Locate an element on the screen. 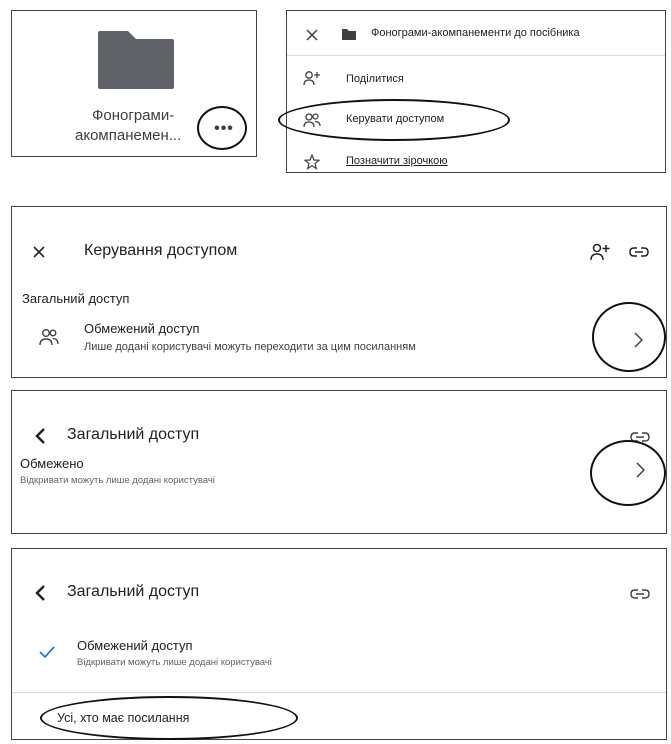  menu-header-title: Фонограми-акомпанементи до посібника is located at coordinates (475, 33).